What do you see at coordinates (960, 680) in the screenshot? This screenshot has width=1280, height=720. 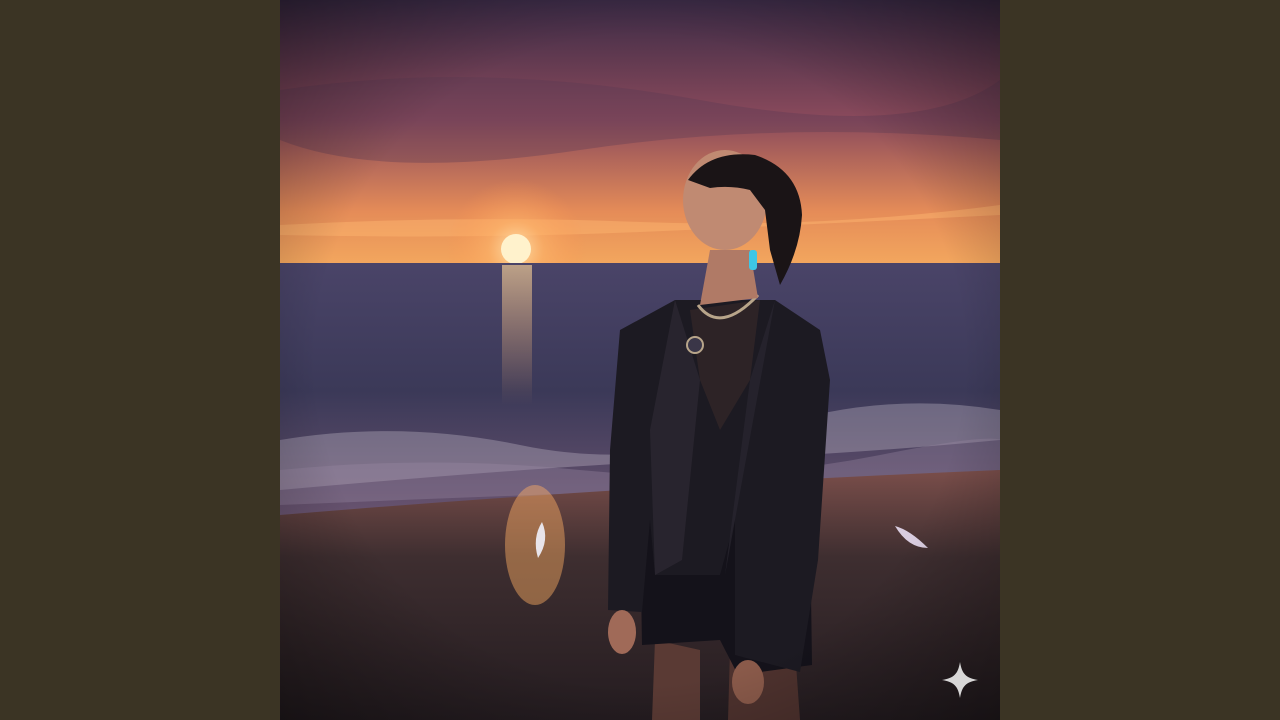 I see `sparkle-icon` at bounding box center [960, 680].